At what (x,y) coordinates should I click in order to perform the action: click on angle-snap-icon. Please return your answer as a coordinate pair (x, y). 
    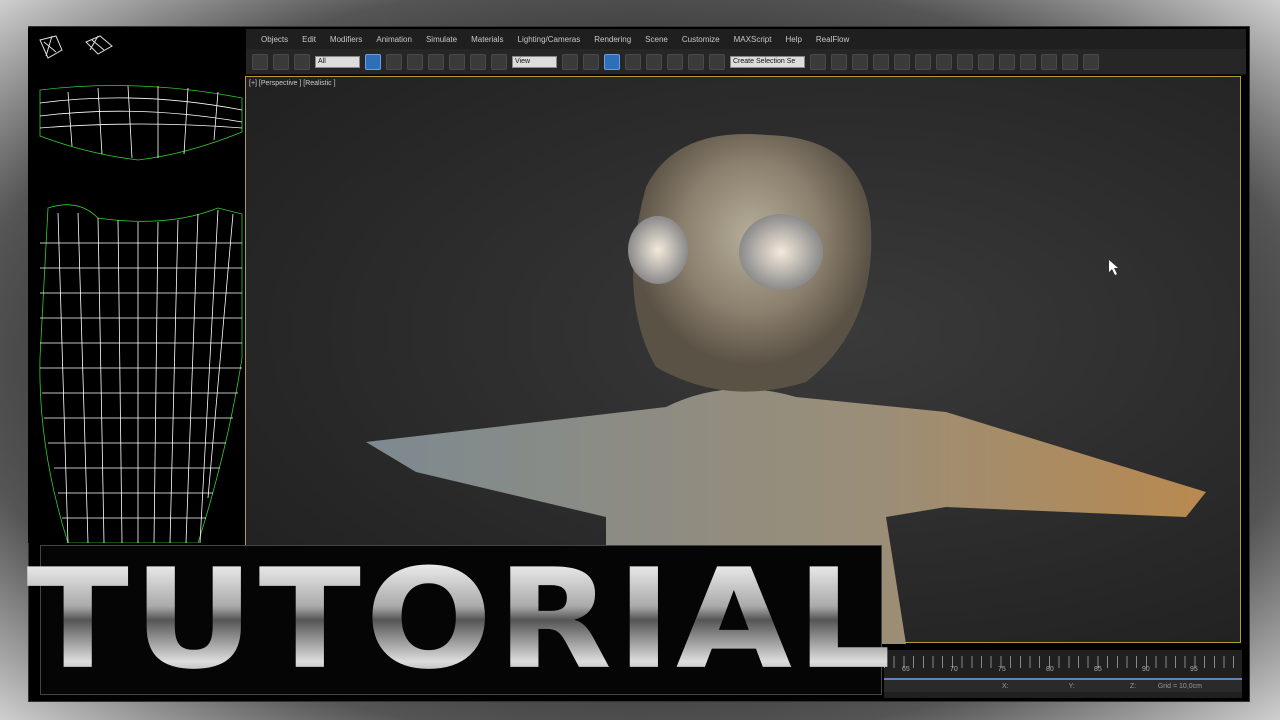
    Looking at the image, I should click on (654, 61).